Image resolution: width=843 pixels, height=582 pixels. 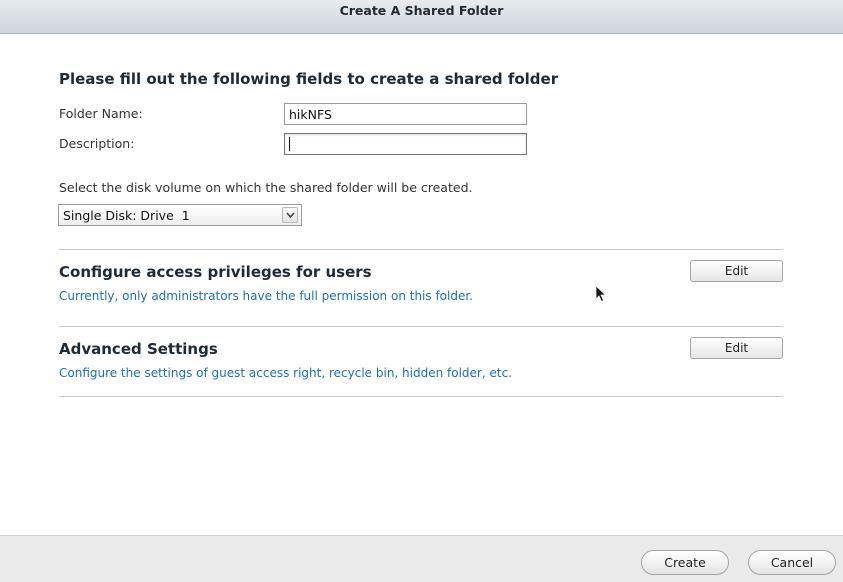 I want to click on create-button: Create, so click(x=685, y=562).